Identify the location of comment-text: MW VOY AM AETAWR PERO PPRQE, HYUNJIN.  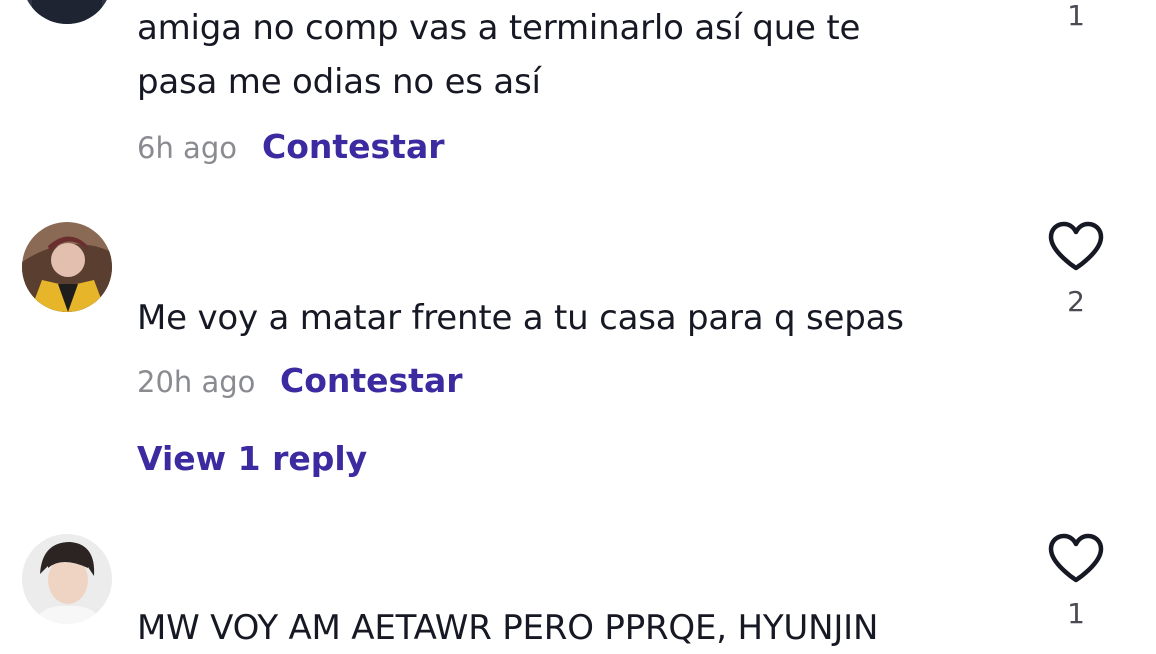
(508, 628).